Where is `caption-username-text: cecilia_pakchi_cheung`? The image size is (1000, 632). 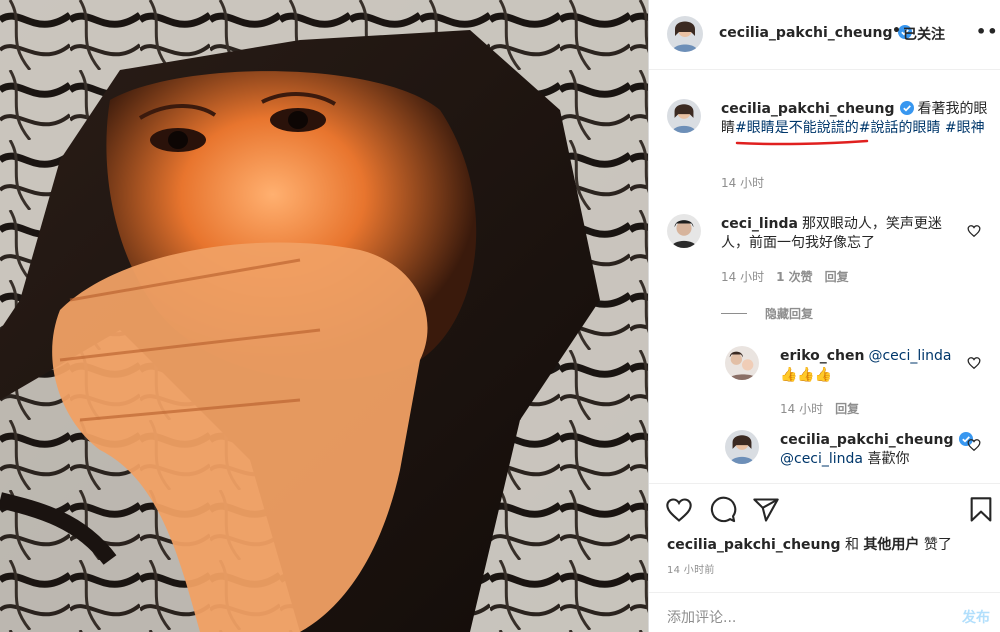 caption-username-text: cecilia_pakchi_cheung is located at coordinates (808, 109).